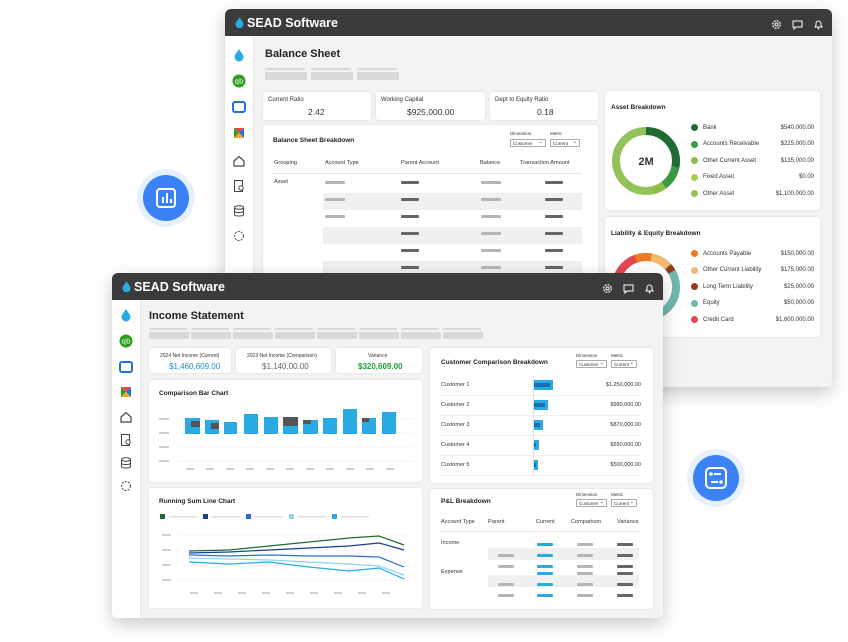  I want to click on kpi-variance: Variance $320,609.00, so click(379, 360).